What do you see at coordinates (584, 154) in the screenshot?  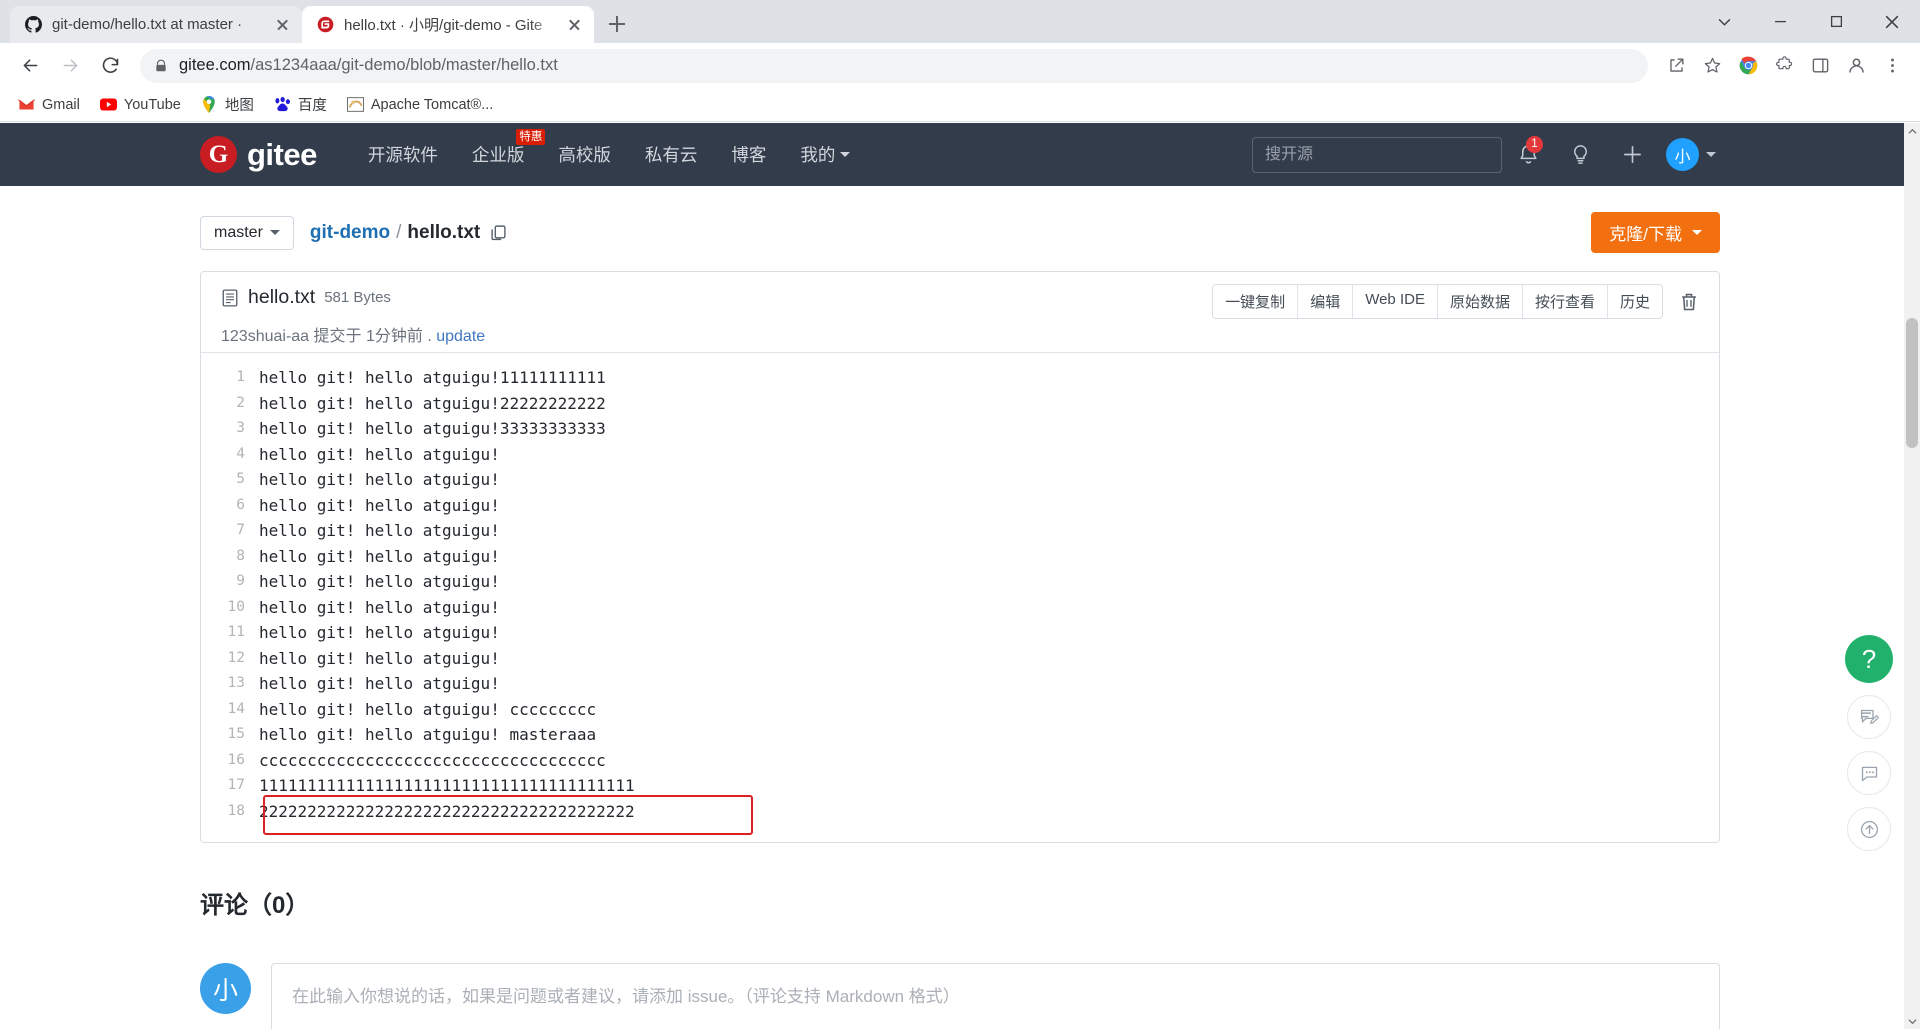 I see `nav-item-education: 高校版` at bounding box center [584, 154].